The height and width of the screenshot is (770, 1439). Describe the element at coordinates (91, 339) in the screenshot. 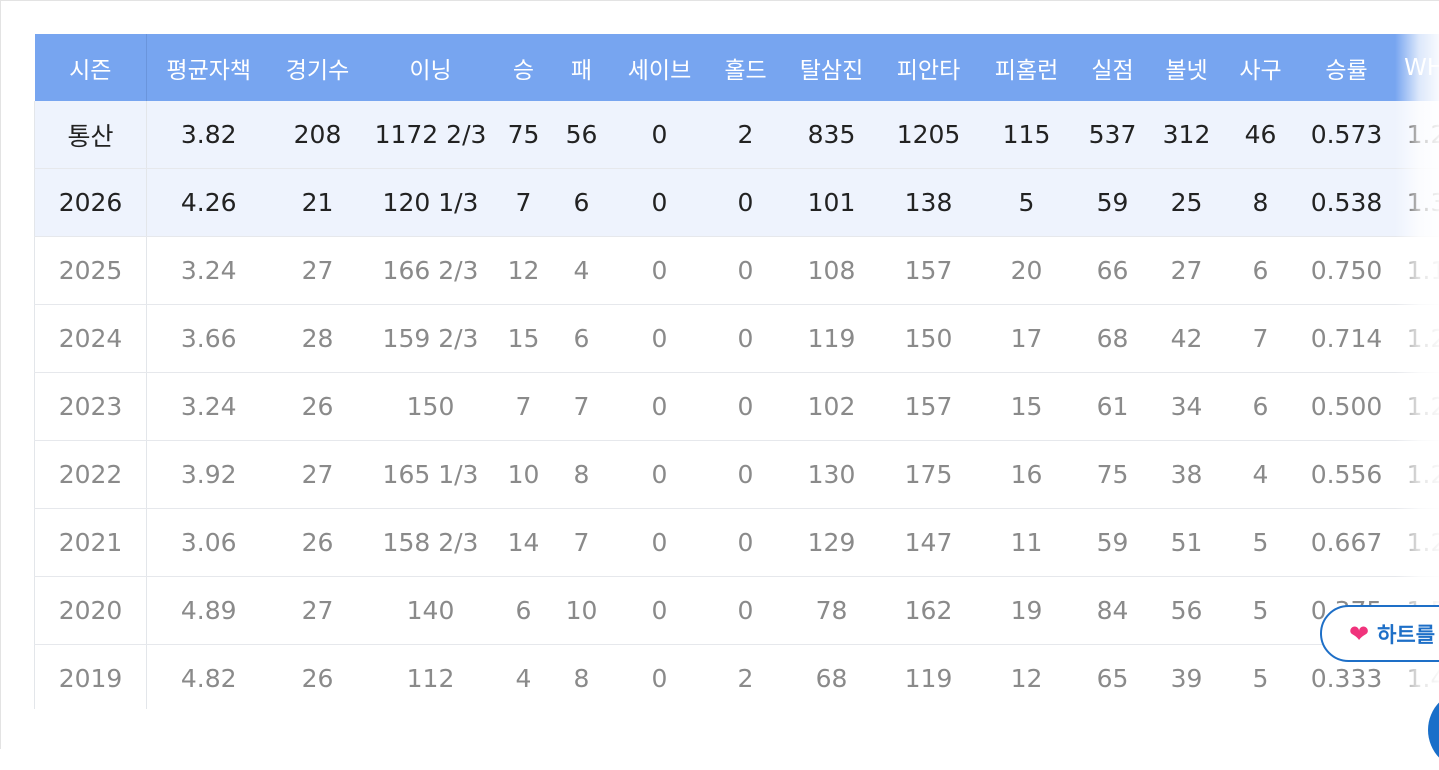

I see `season-cell: 2024` at that location.